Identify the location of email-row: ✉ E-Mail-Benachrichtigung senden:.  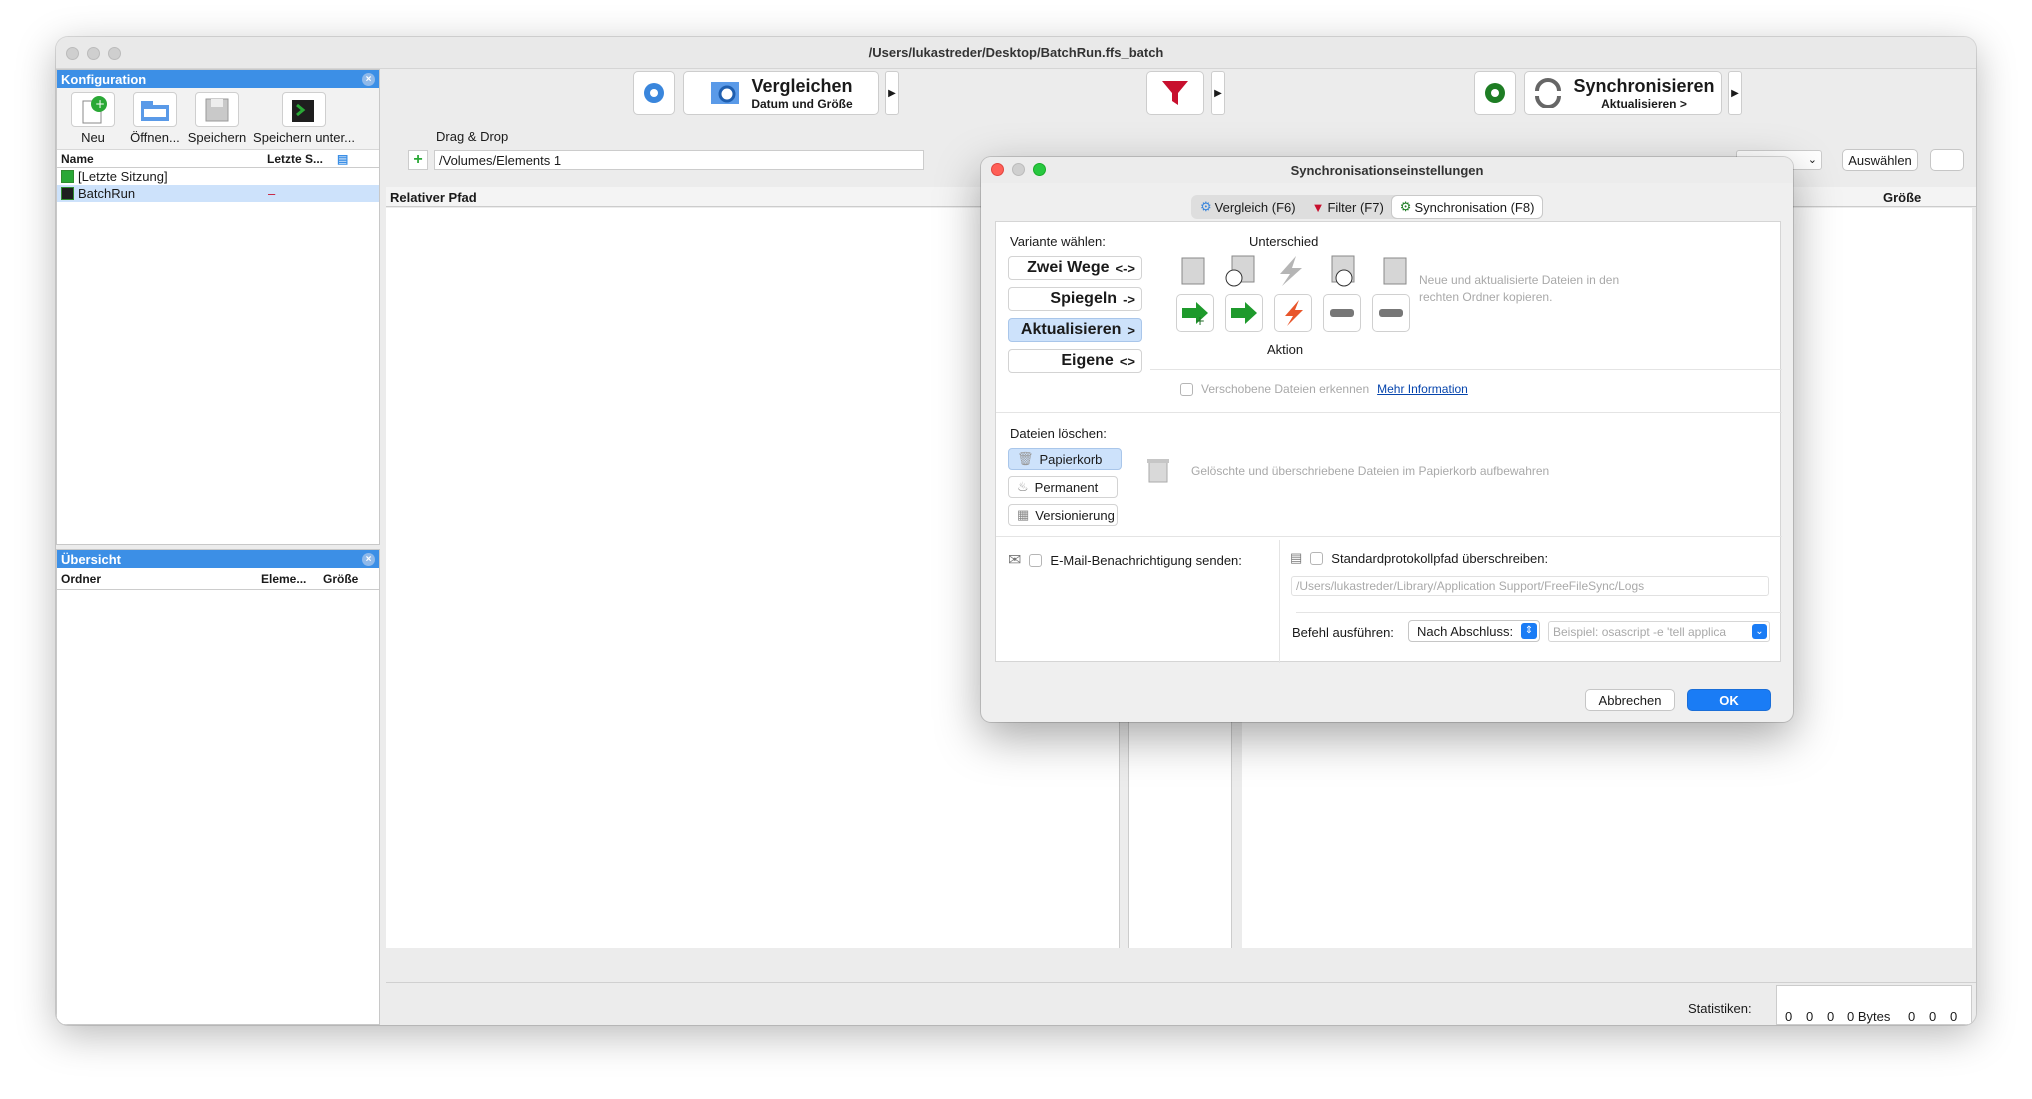
(1125, 560).